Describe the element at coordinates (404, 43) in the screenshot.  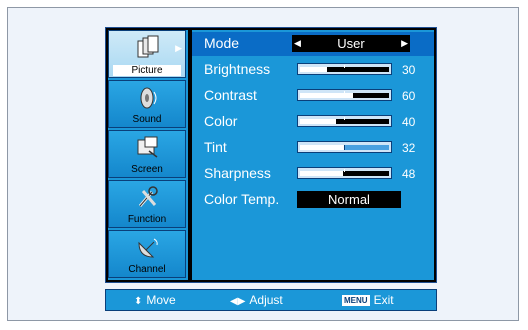
I see `arrow-right-icon: ▶` at that location.